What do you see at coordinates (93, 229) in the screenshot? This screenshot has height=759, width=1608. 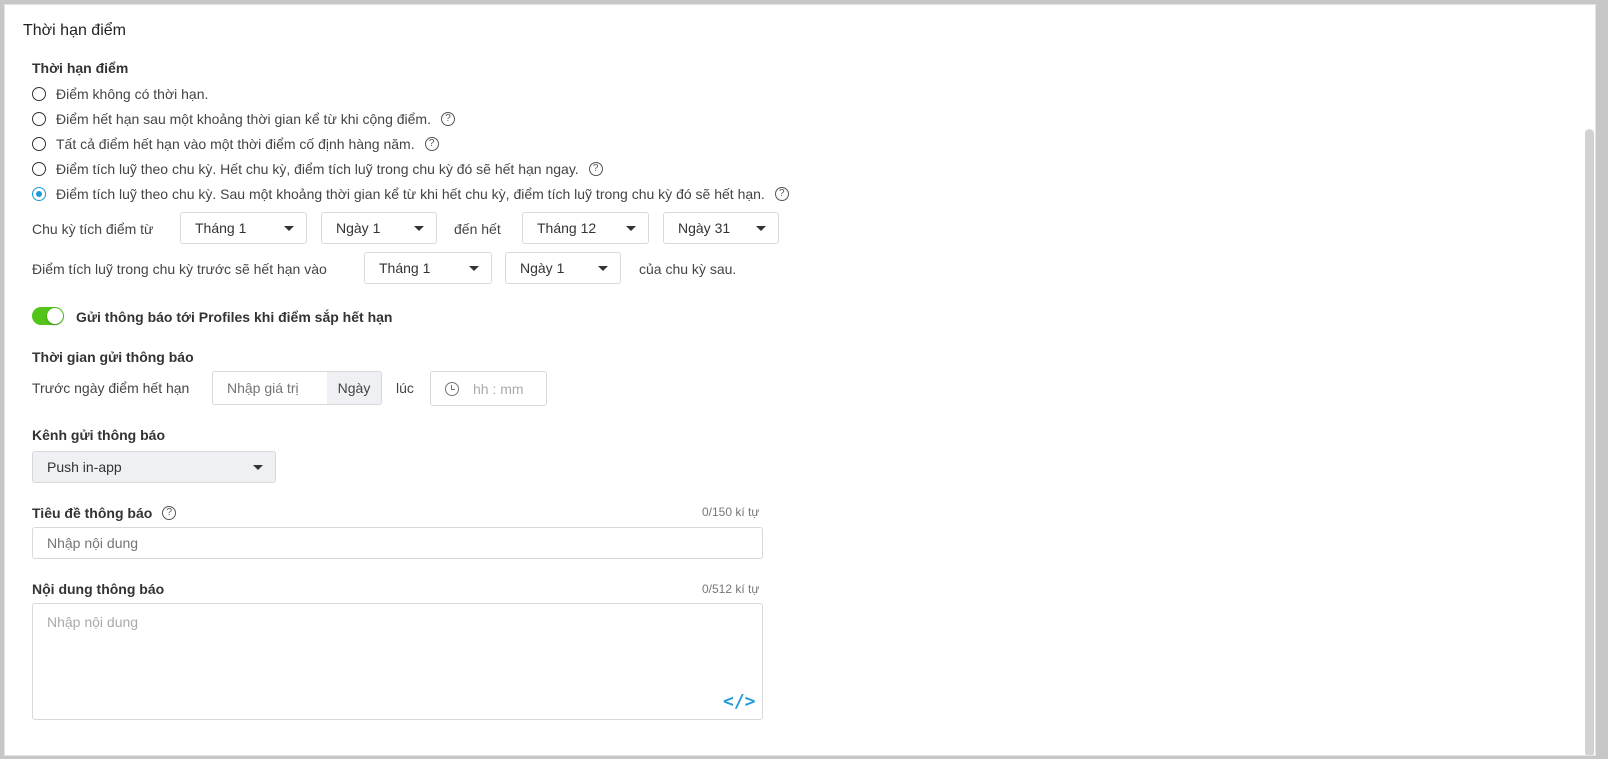 I see `cycle-from-label: Chu kỳ tích điểm từ` at bounding box center [93, 229].